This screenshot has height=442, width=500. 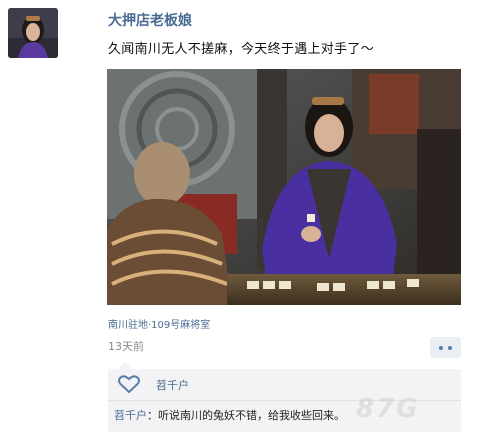 I want to click on post-time: 13天前, so click(x=126, y=346).